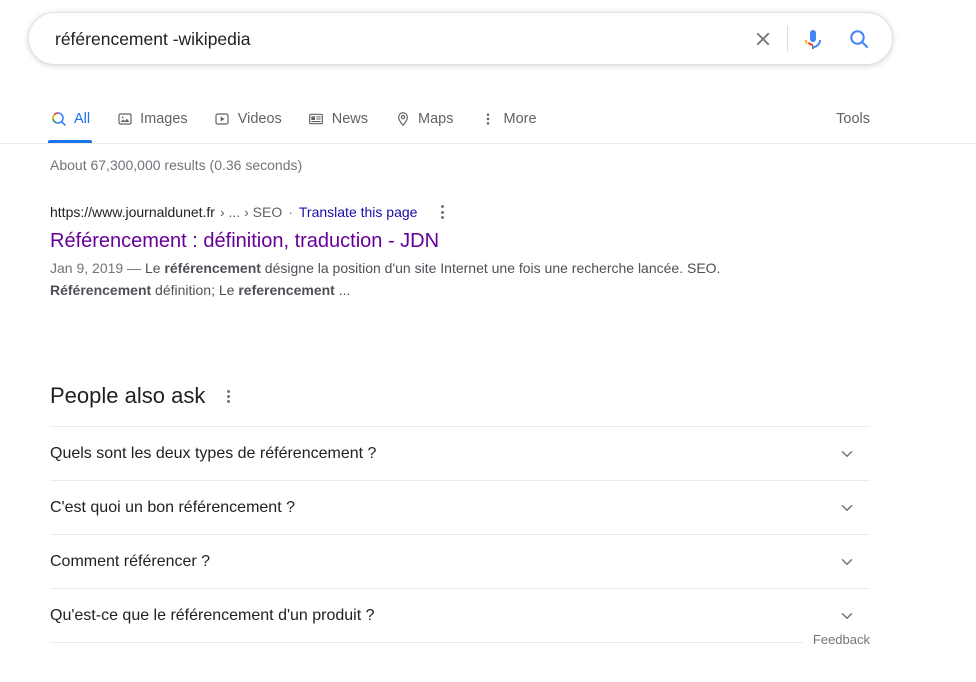 Image resolution: width=976 pixels, height=682 pixels. What do you see at coordinates (350, 119) in the screenshot?
I see `tab-news-label: News` at bounding box center [350, 119].